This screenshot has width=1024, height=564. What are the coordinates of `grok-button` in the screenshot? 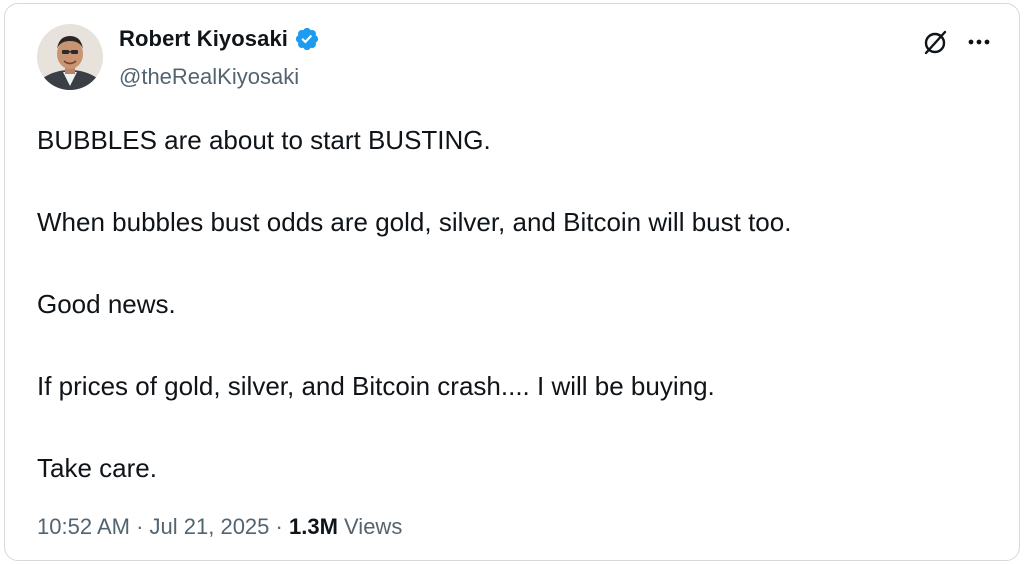 It's located at (935, 43).